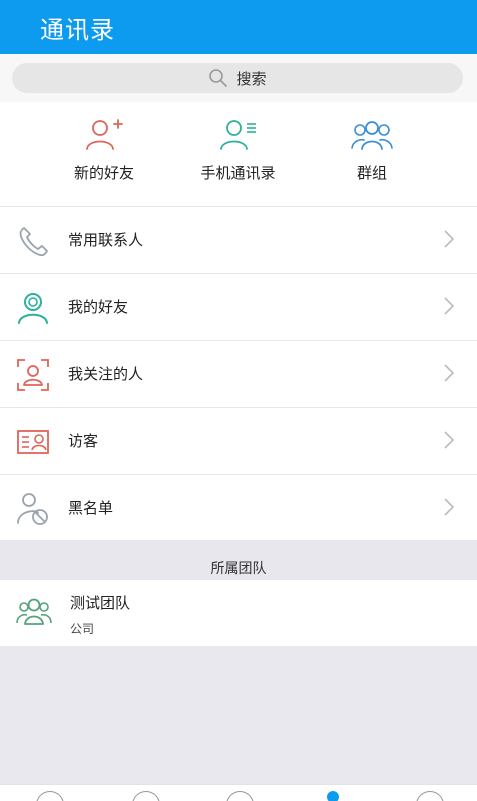 The width and height of the screenshot is (477, 801). What do you see at coordinates (82, 629) in the screenshot?
I see `team-subtitle: 公司` at bounding box center [82, 629].